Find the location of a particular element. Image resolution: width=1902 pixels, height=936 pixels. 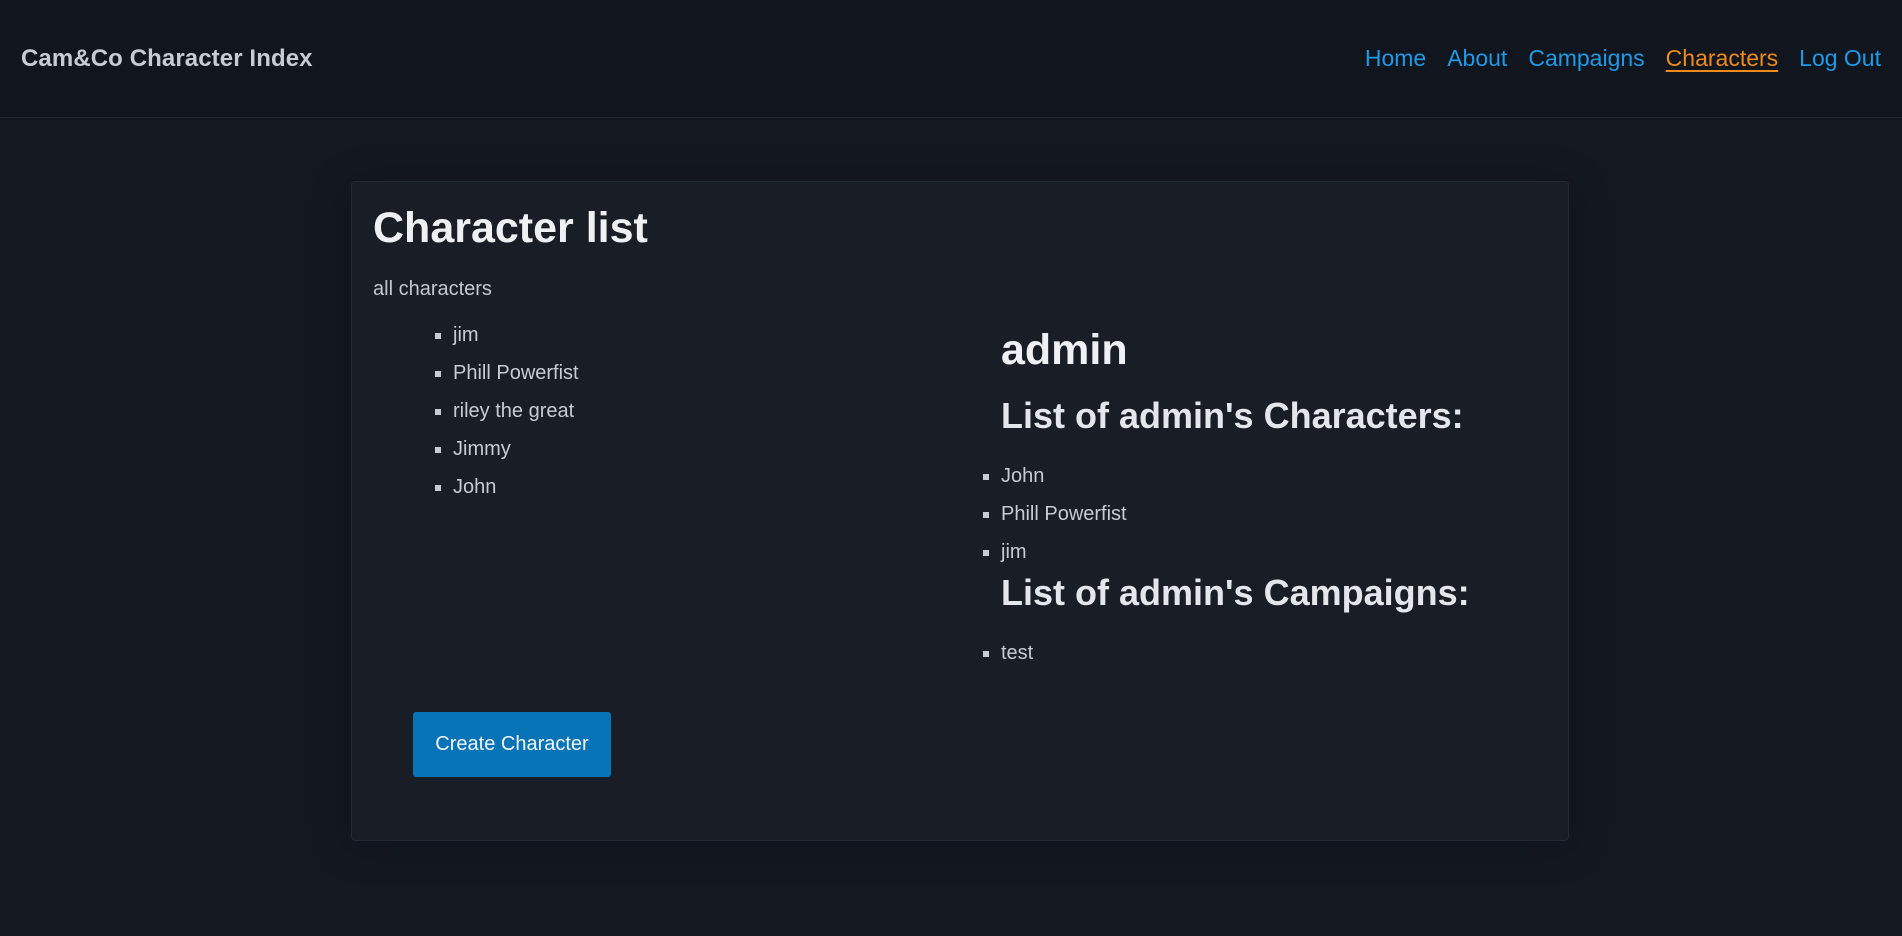

user-characters-heading: List of admin's Characters: is located at coordinates (1232, 415).